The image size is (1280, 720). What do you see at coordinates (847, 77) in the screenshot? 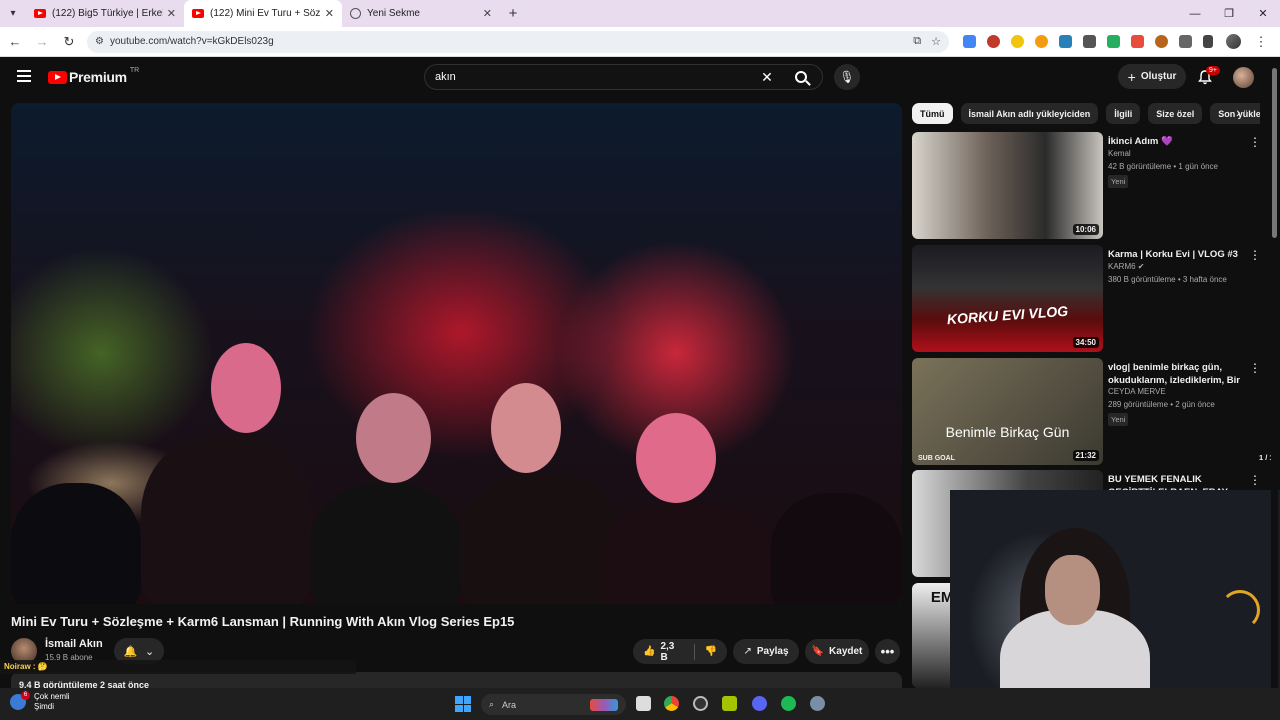
I see `voice-search-button: 🎙` at bounding box center [847, 77].